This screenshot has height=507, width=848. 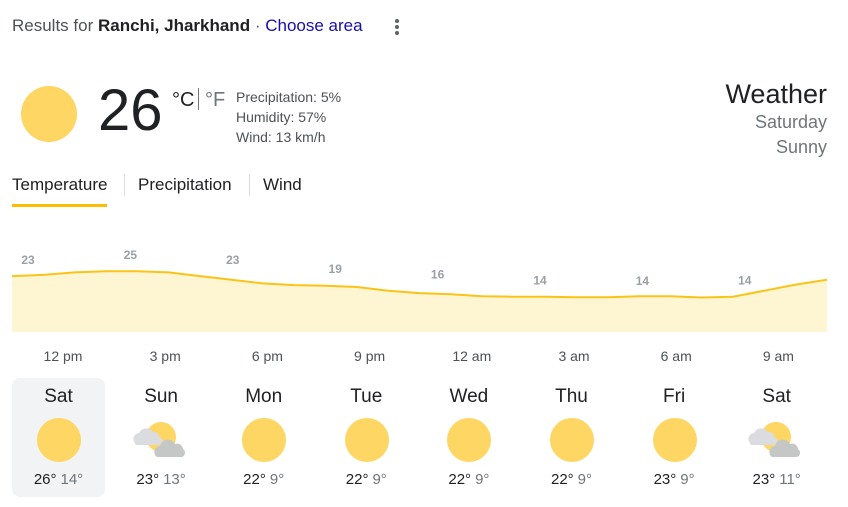 I want to click on weather-title: Weather, so click(x=776, y=94).